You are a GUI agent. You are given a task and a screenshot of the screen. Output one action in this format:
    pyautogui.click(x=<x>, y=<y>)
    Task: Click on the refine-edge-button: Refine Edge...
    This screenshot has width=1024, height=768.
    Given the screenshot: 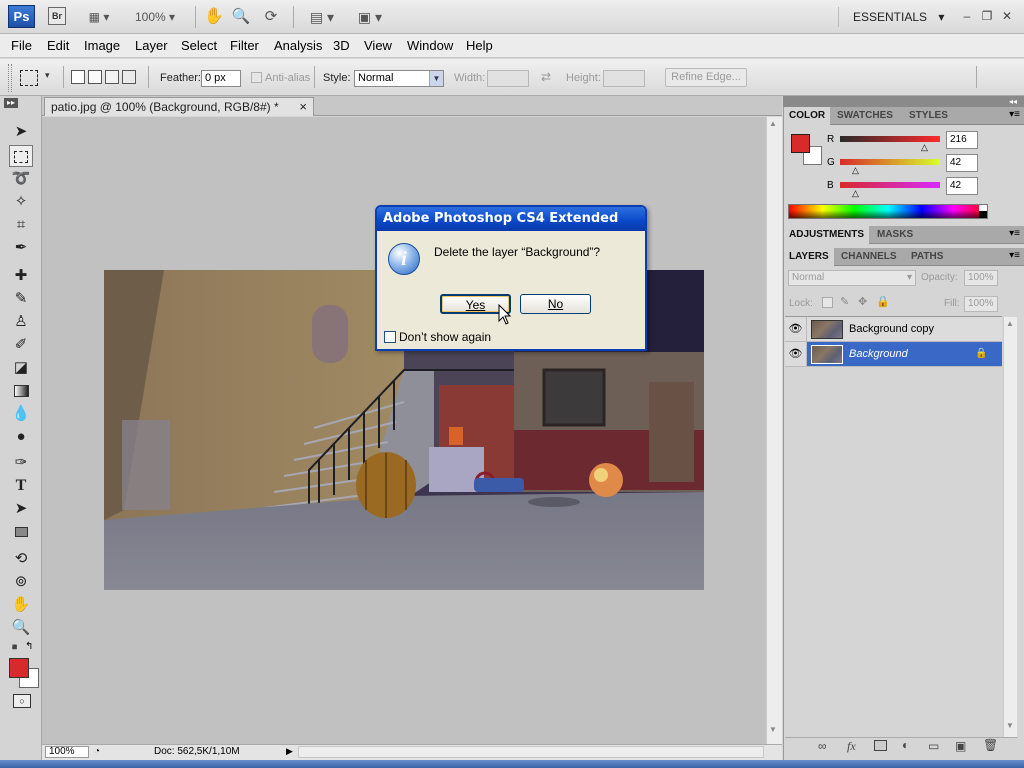 What is the action you would take?
    pyautogui.click(x=706, y=77)
    